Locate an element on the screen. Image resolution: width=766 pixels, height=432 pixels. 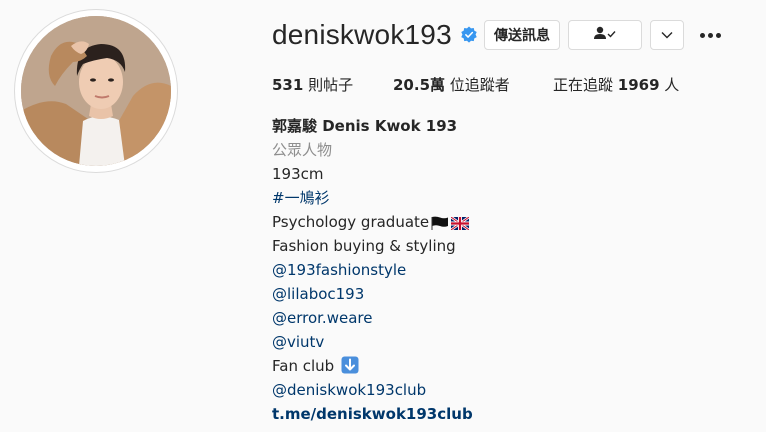
message-button: 傳送訊息 is located at coordinates (522, 35).